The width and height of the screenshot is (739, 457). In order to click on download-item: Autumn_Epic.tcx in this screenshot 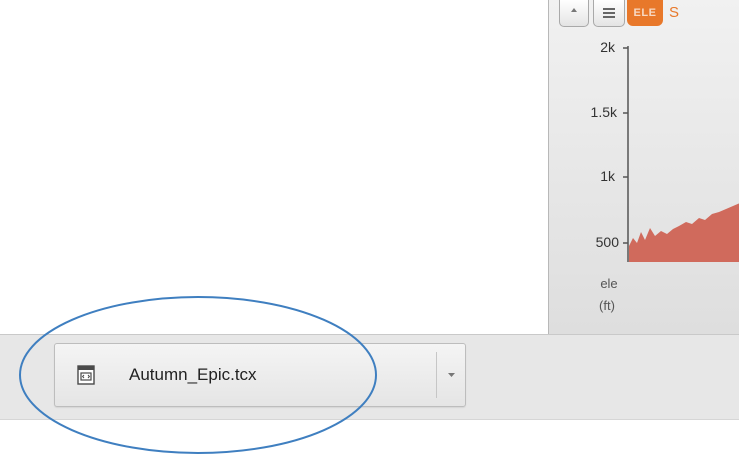, I will do `click(260, 375)`.